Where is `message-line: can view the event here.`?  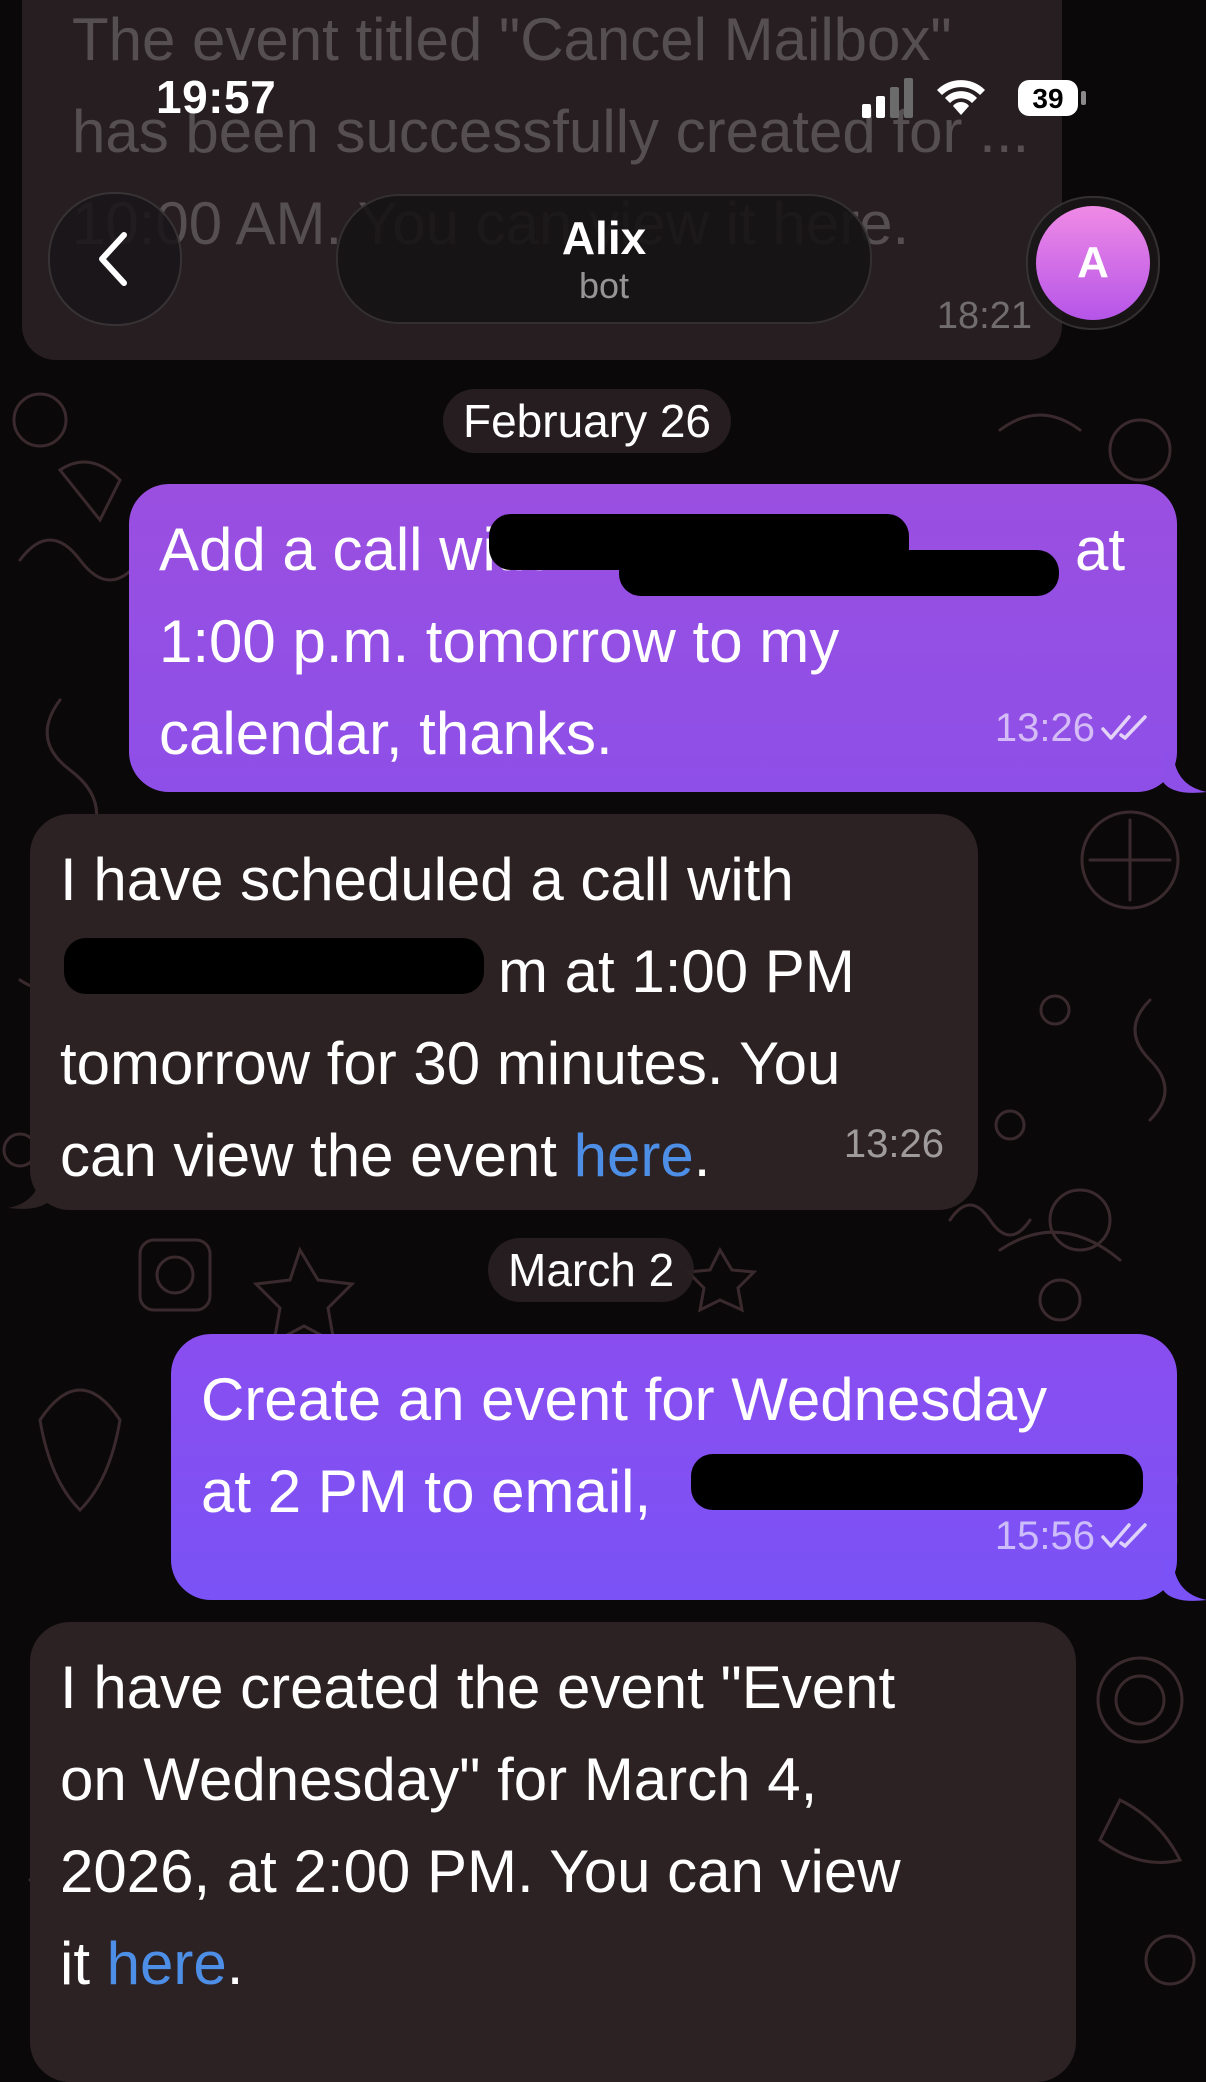 message-line: can view the event here. is located at coordinates (385, 1155).